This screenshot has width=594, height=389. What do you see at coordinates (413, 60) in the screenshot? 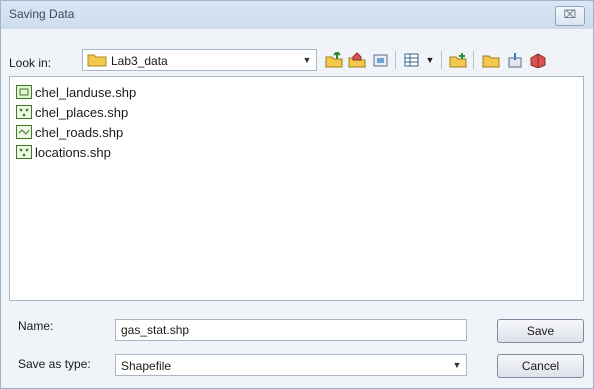
I see `view-menu-icon` at bounding box center [413, 60].